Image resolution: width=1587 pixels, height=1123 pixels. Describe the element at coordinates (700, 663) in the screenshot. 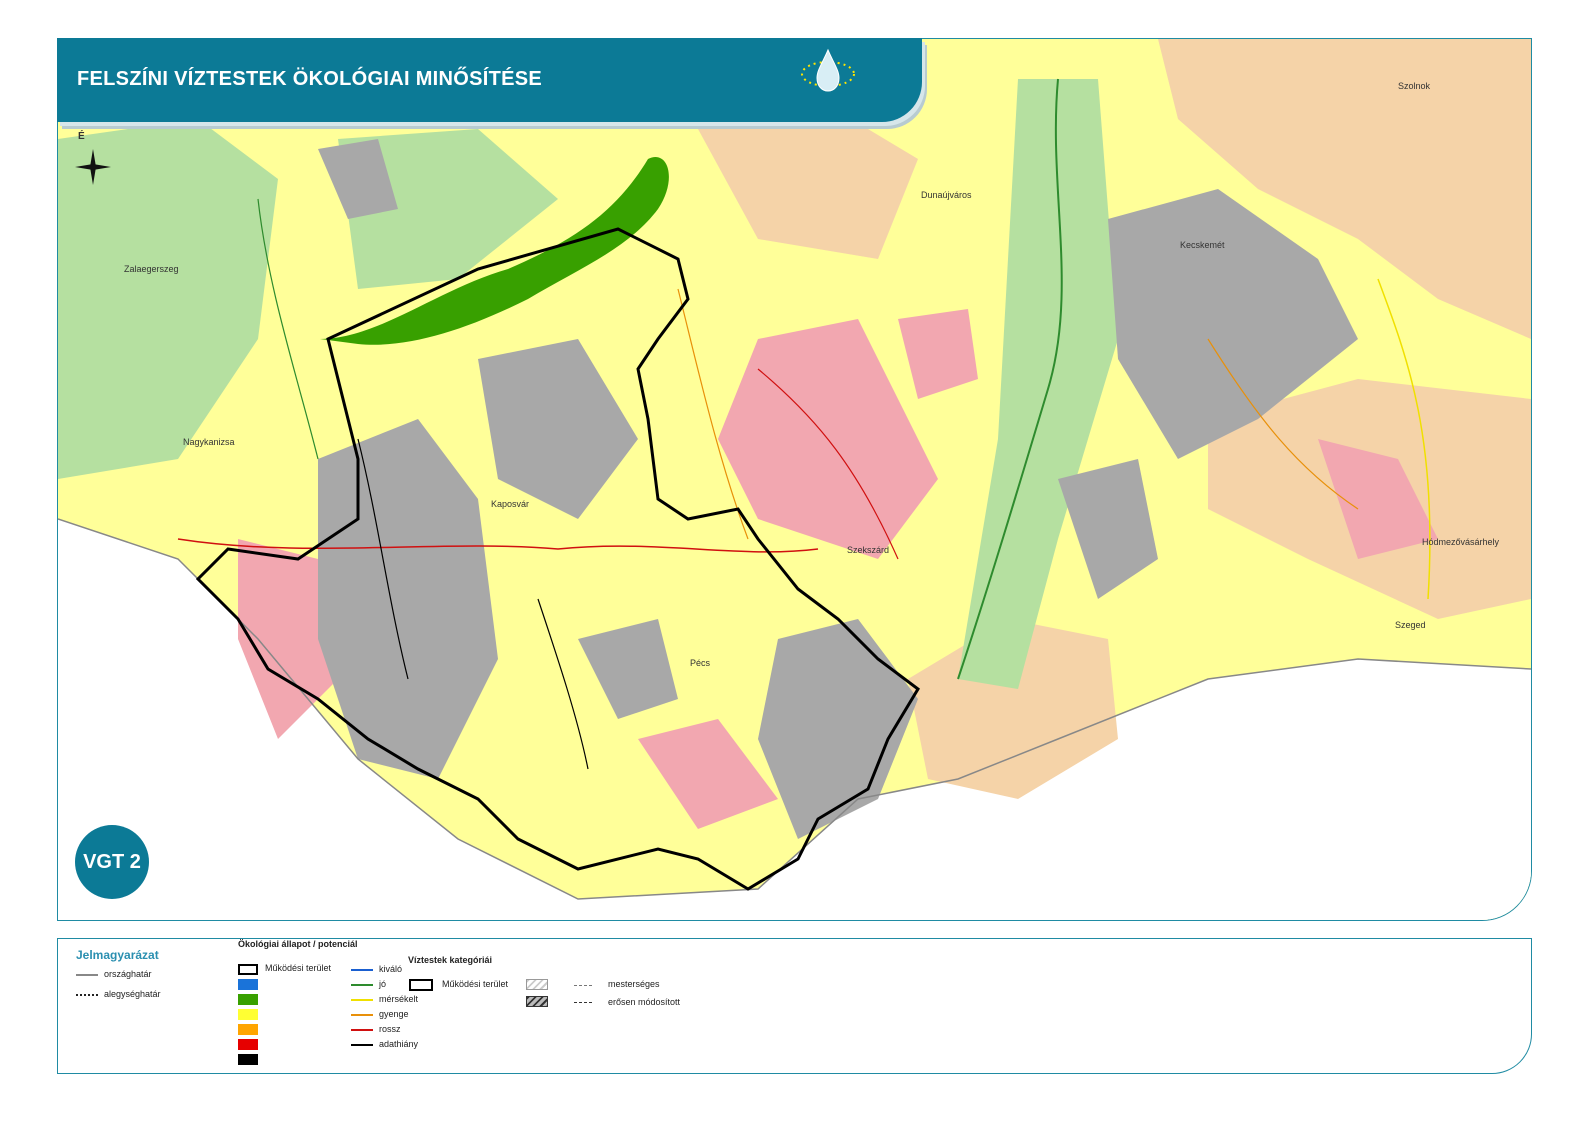

I see `place-label: Pécs` at that location.